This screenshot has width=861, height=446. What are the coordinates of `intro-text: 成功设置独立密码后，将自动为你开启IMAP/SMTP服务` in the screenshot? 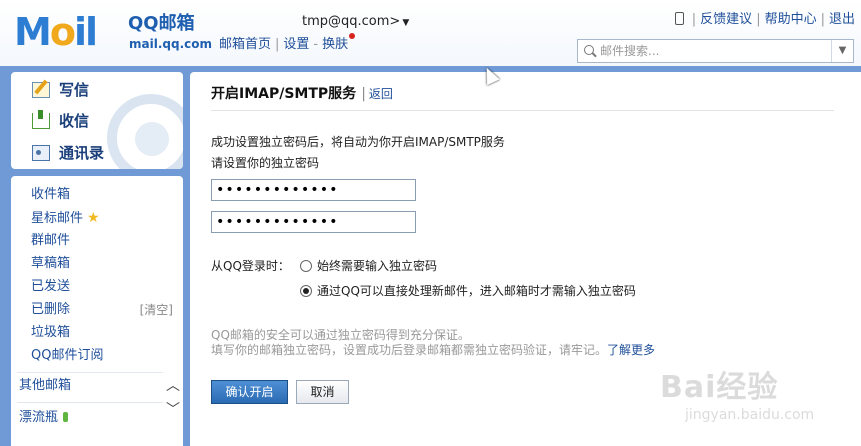 It's located at (358, 142).